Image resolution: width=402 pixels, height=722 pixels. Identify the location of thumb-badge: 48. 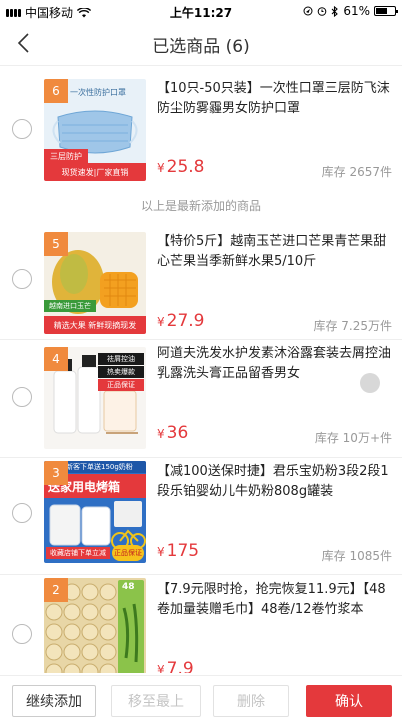
(128, 587).